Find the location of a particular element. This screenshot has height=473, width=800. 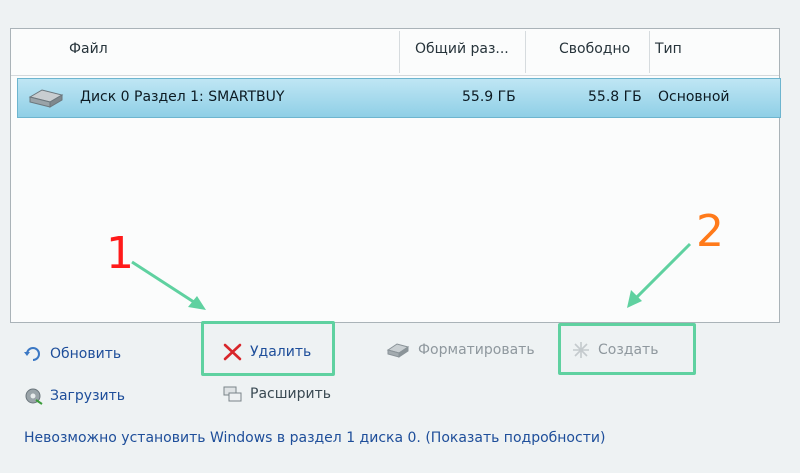

format-label: Форматировать is located at coordinates (476, 350).